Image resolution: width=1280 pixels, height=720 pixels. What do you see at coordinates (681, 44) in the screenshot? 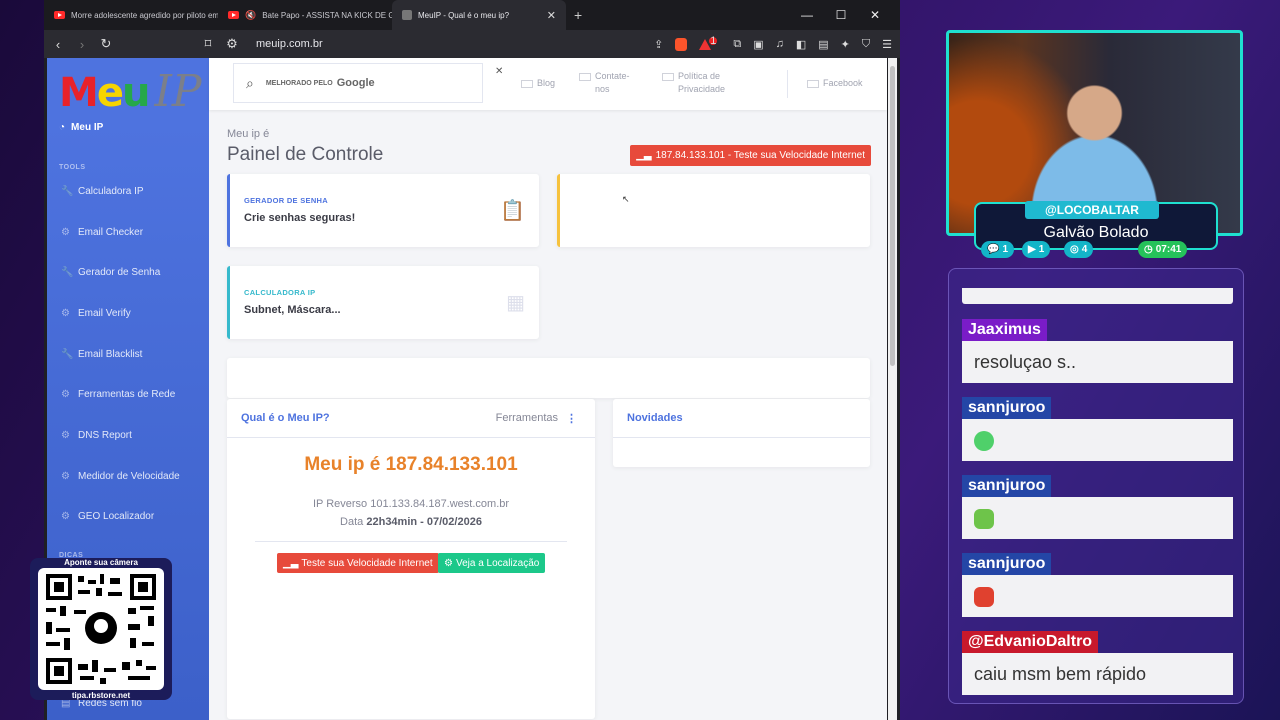
I see `brave-shields-icon` at bounding box center [681, 44].